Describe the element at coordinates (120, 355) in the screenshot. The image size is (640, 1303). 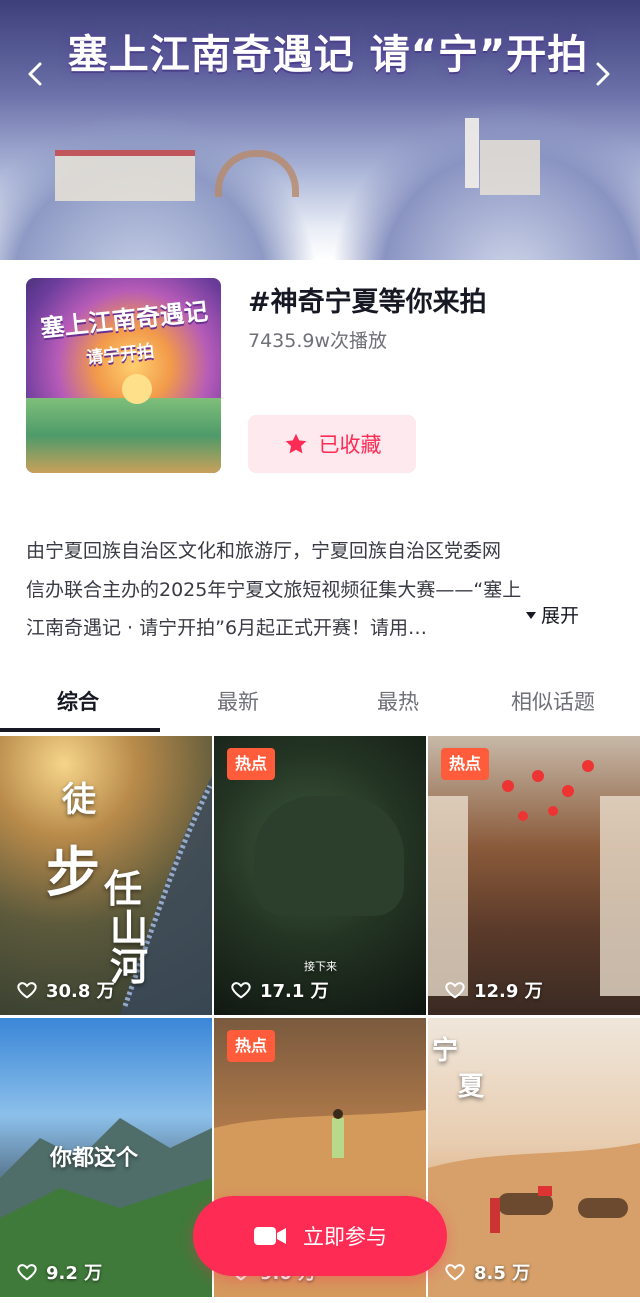
I see `cover-subtitle: 请宁开拍` at that location.